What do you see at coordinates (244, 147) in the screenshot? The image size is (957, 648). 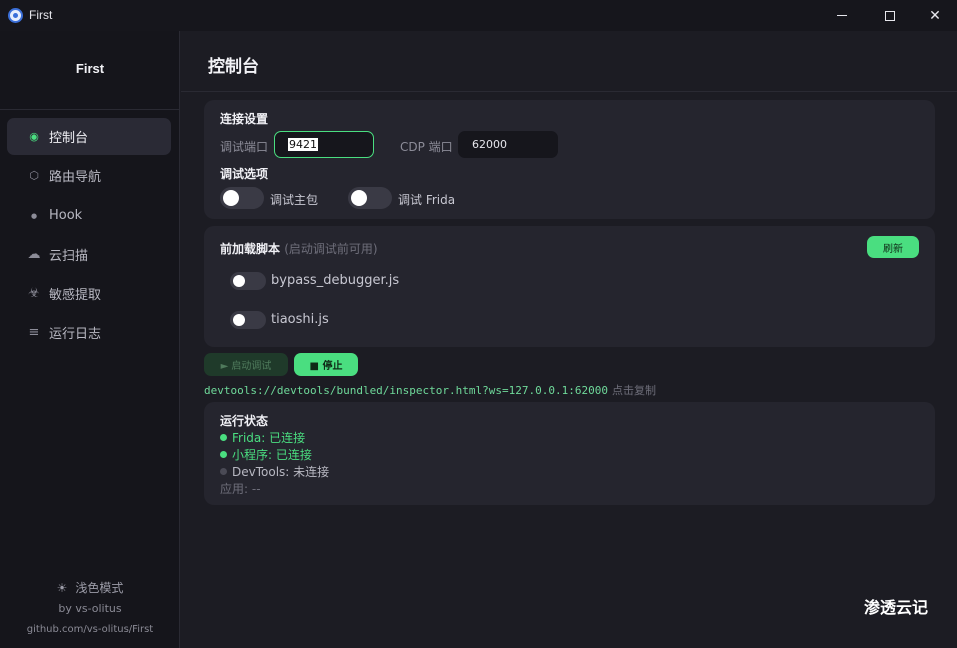 I see `debug-port-label: 调试端口` at bounding box center [244, 147].